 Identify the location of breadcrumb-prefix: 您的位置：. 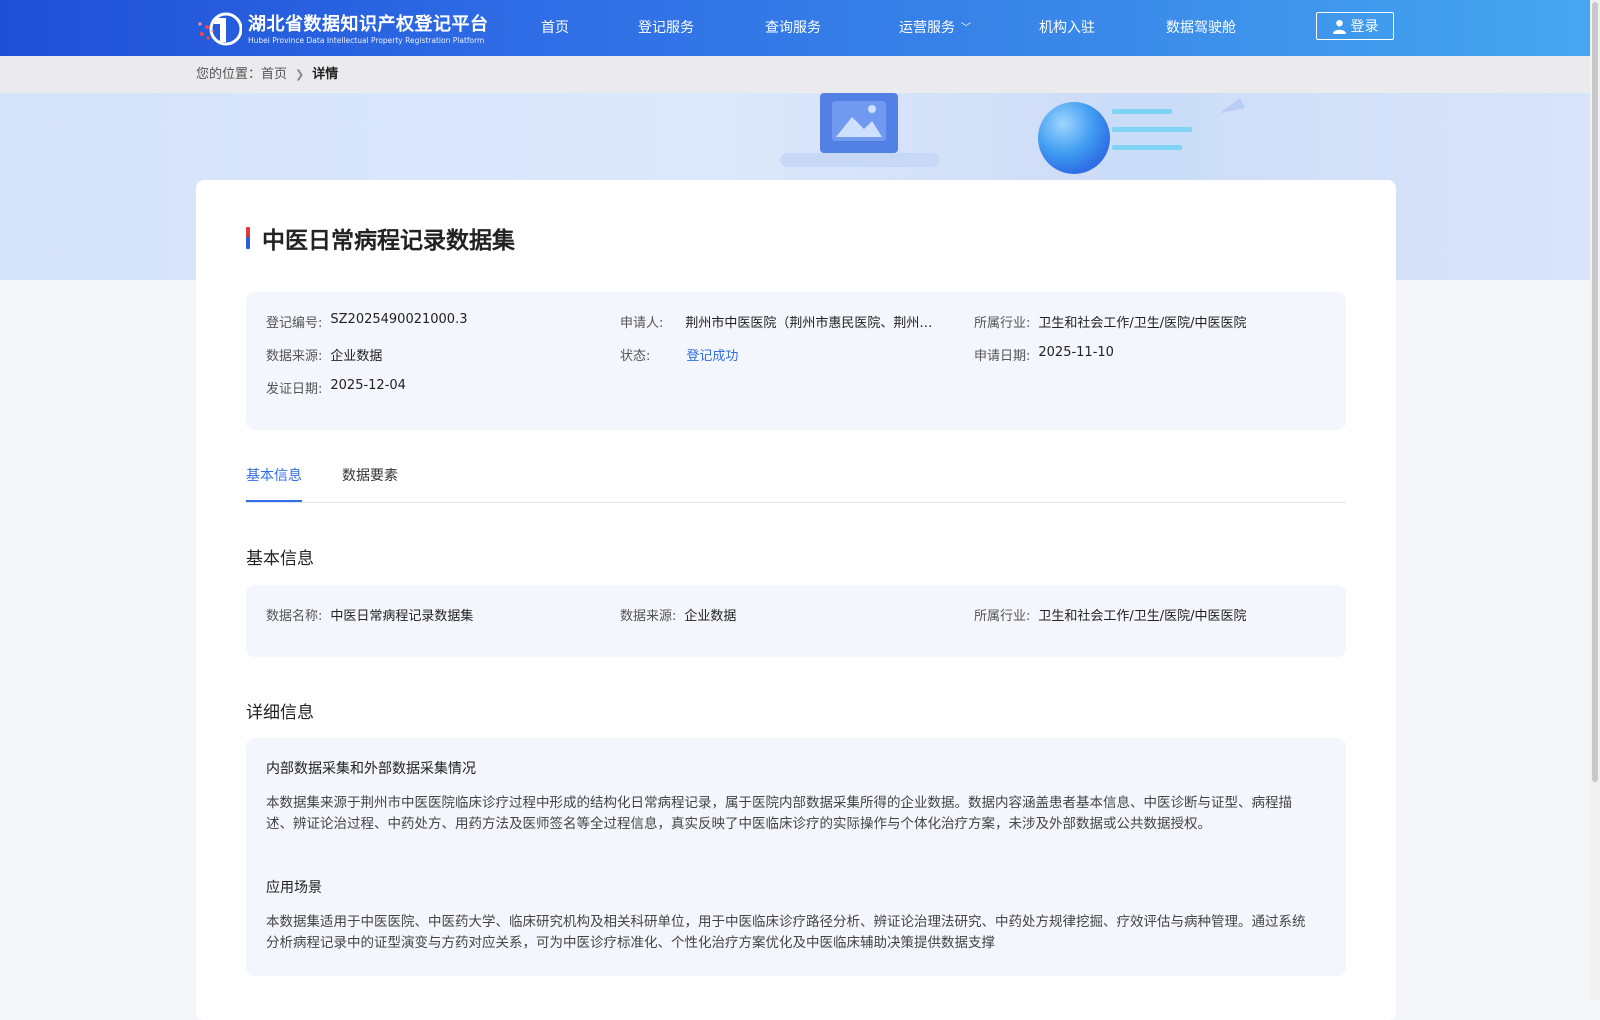
(229, 74).